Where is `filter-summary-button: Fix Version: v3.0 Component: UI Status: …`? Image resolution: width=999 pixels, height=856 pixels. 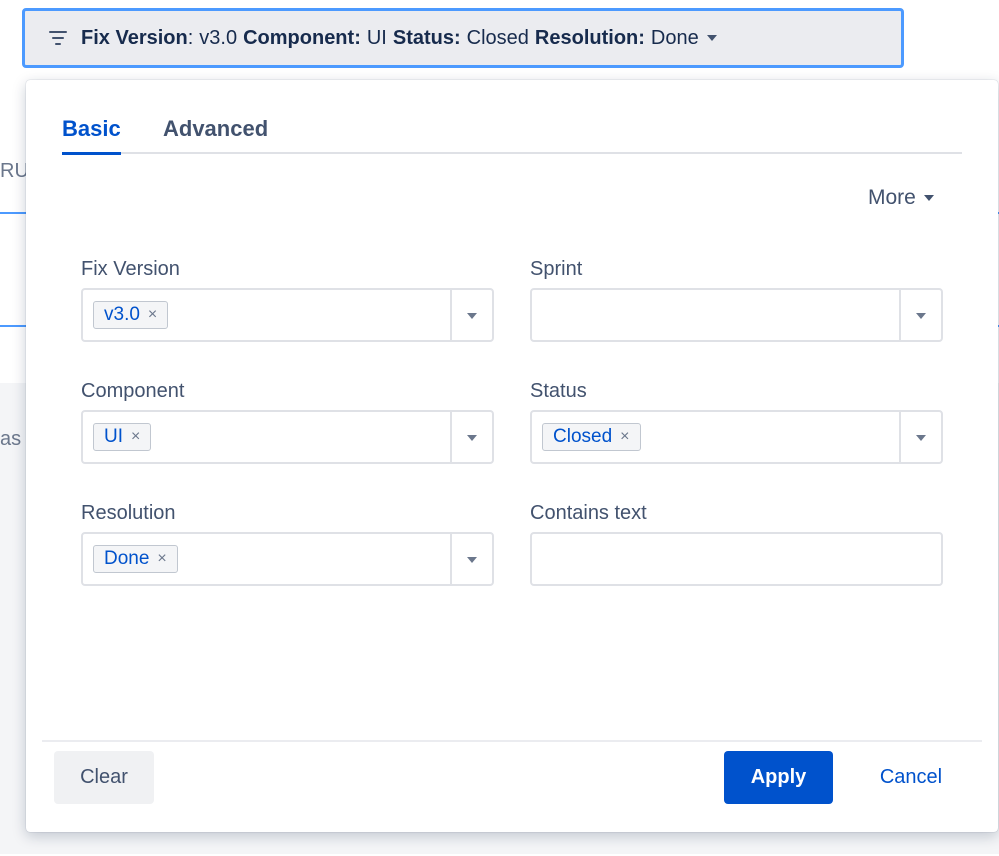
filter-summary-button: Fix Version: v3.0 Component: UI Status: … is located at coordinates (463, 38).